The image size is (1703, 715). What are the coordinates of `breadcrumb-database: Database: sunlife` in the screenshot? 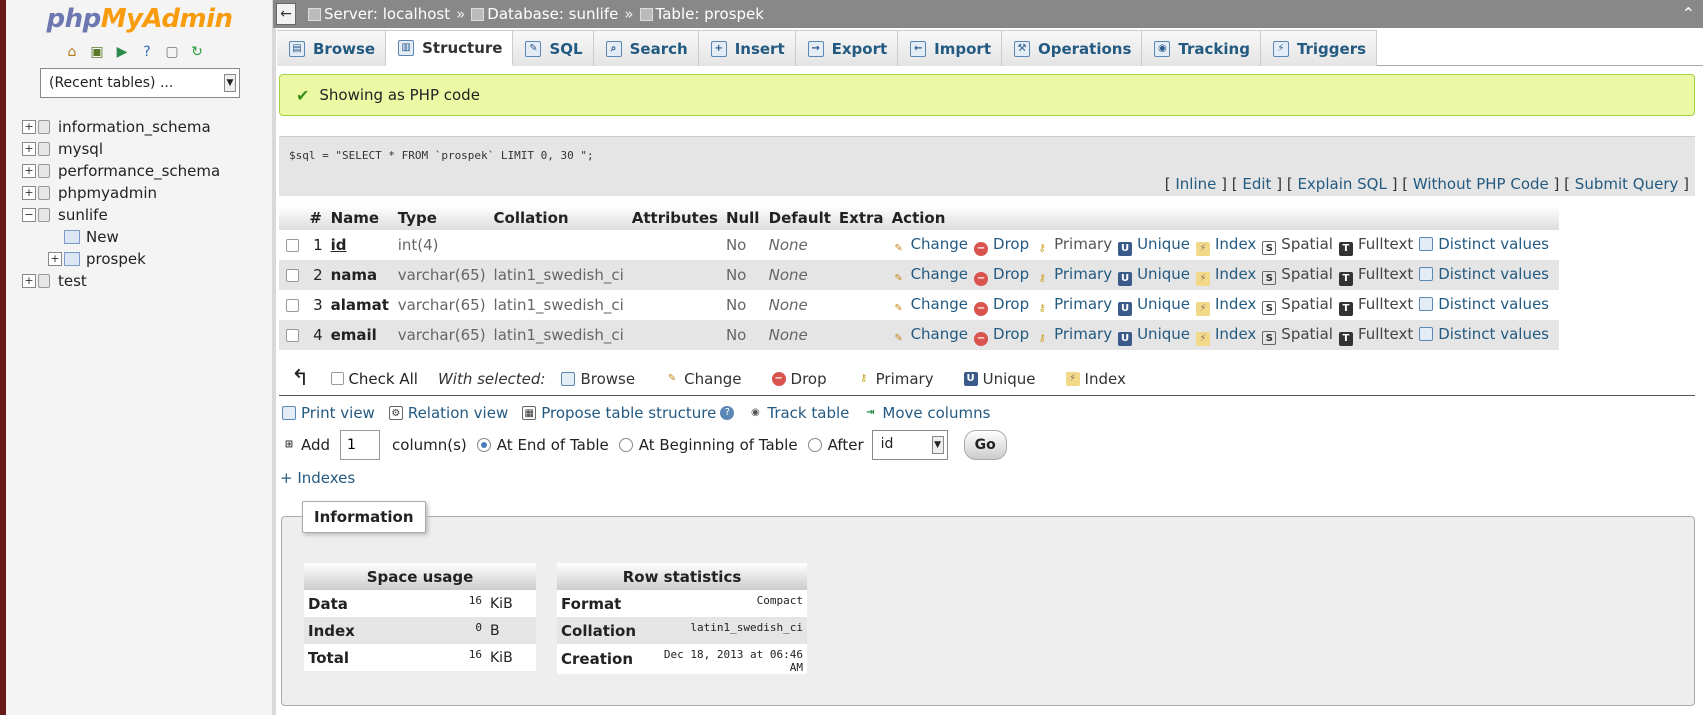 It's located at (544, 14).